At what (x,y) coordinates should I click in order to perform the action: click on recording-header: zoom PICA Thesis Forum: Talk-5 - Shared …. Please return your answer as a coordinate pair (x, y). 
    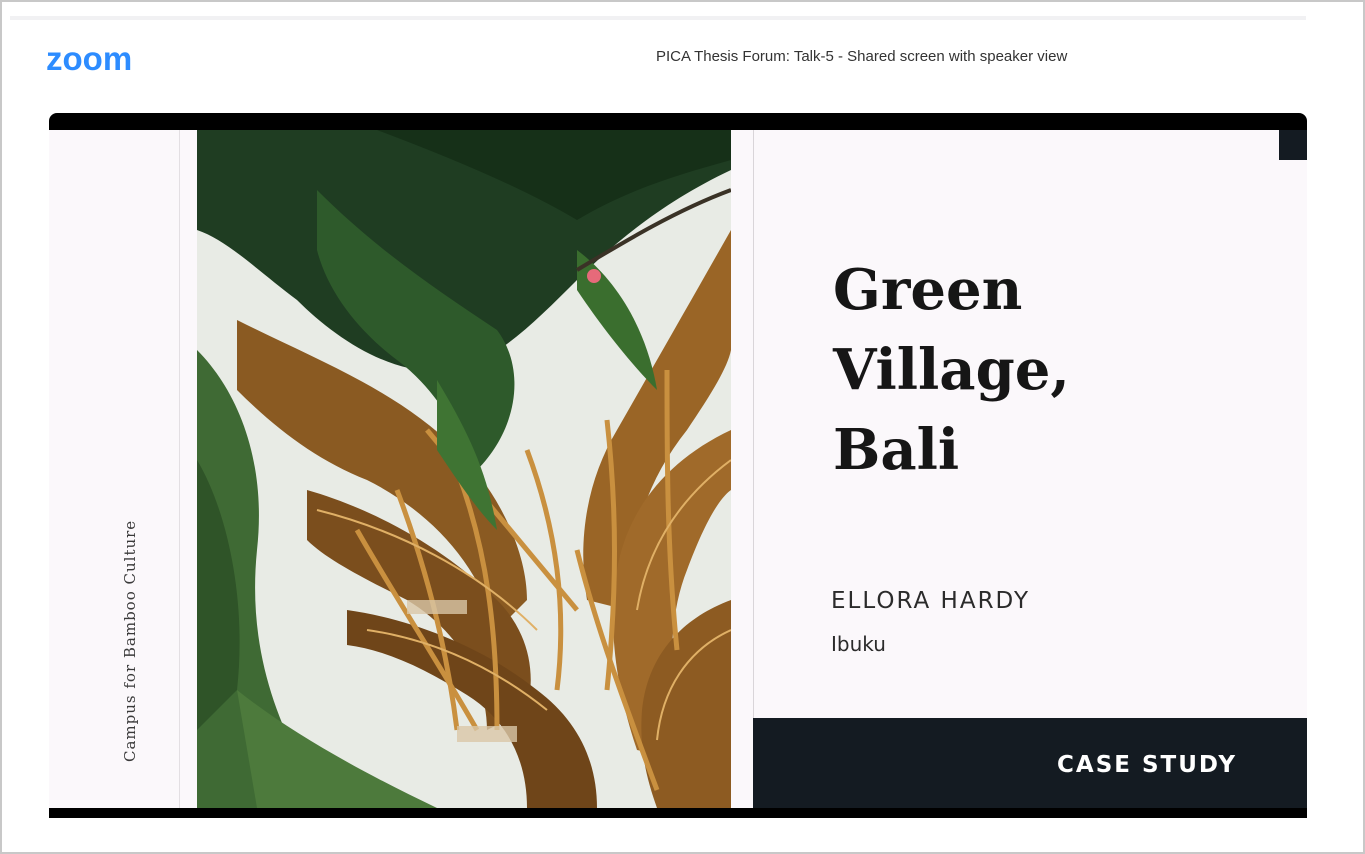
    Looking at the image, I should click on (658, 54).